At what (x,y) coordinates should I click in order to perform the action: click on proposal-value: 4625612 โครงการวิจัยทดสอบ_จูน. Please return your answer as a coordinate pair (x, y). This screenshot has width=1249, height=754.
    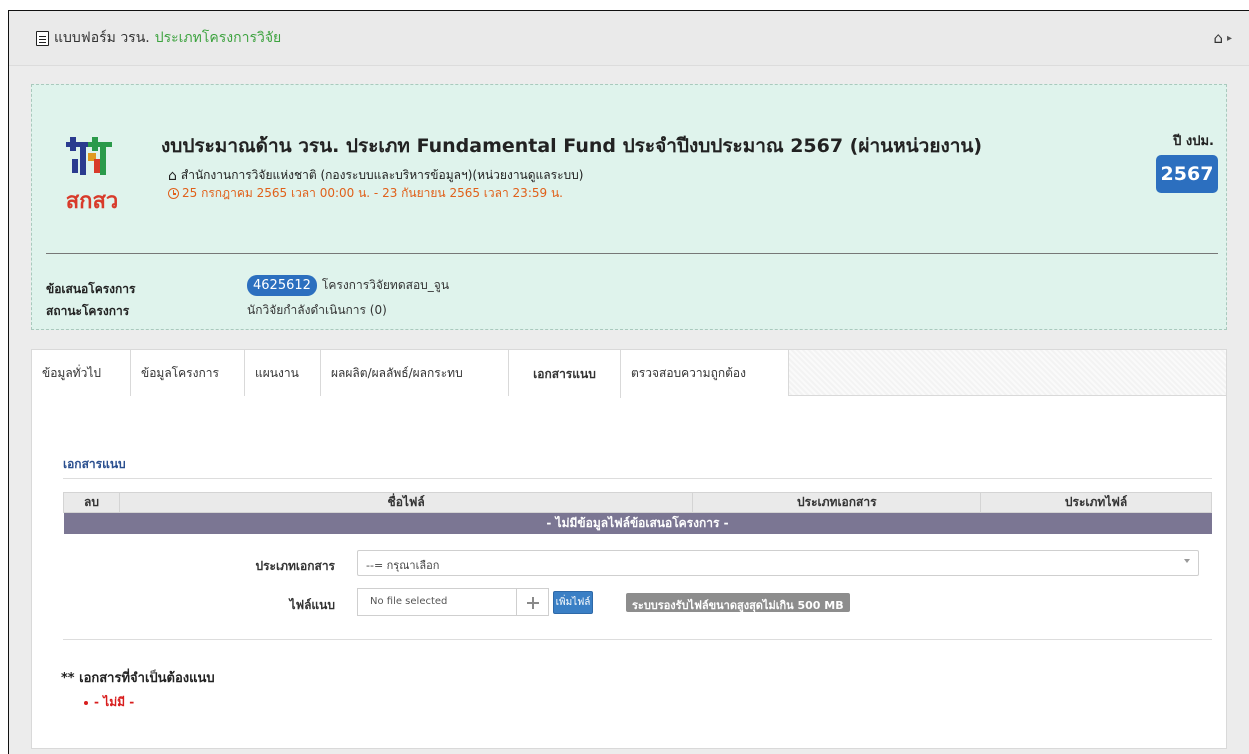
    Looking at the image, I should click on (348, 285).